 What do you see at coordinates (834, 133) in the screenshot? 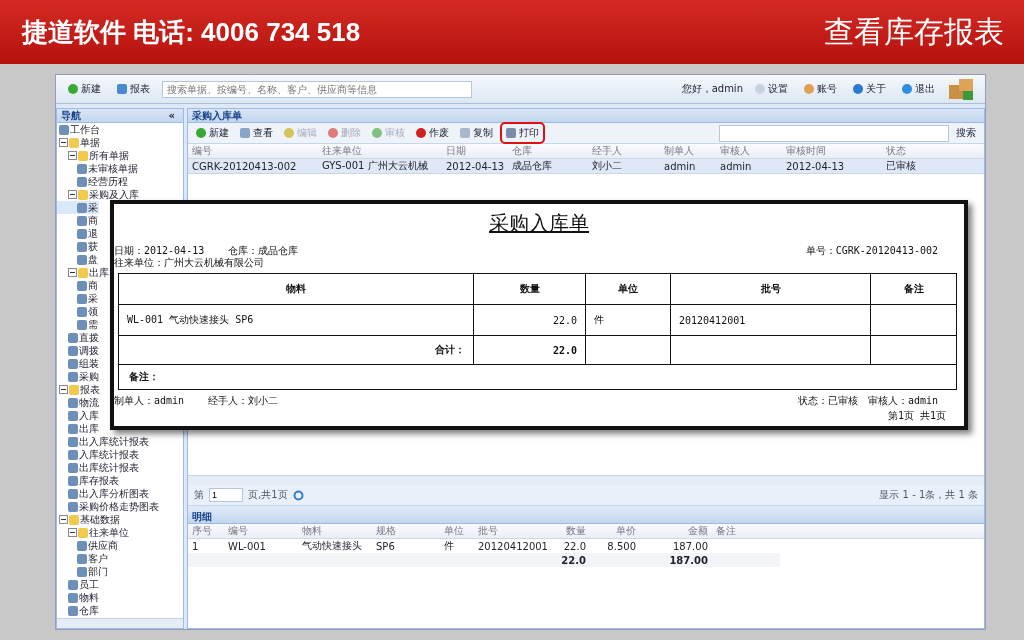
I see `grid-search-field` at bounding box center [834, 133].